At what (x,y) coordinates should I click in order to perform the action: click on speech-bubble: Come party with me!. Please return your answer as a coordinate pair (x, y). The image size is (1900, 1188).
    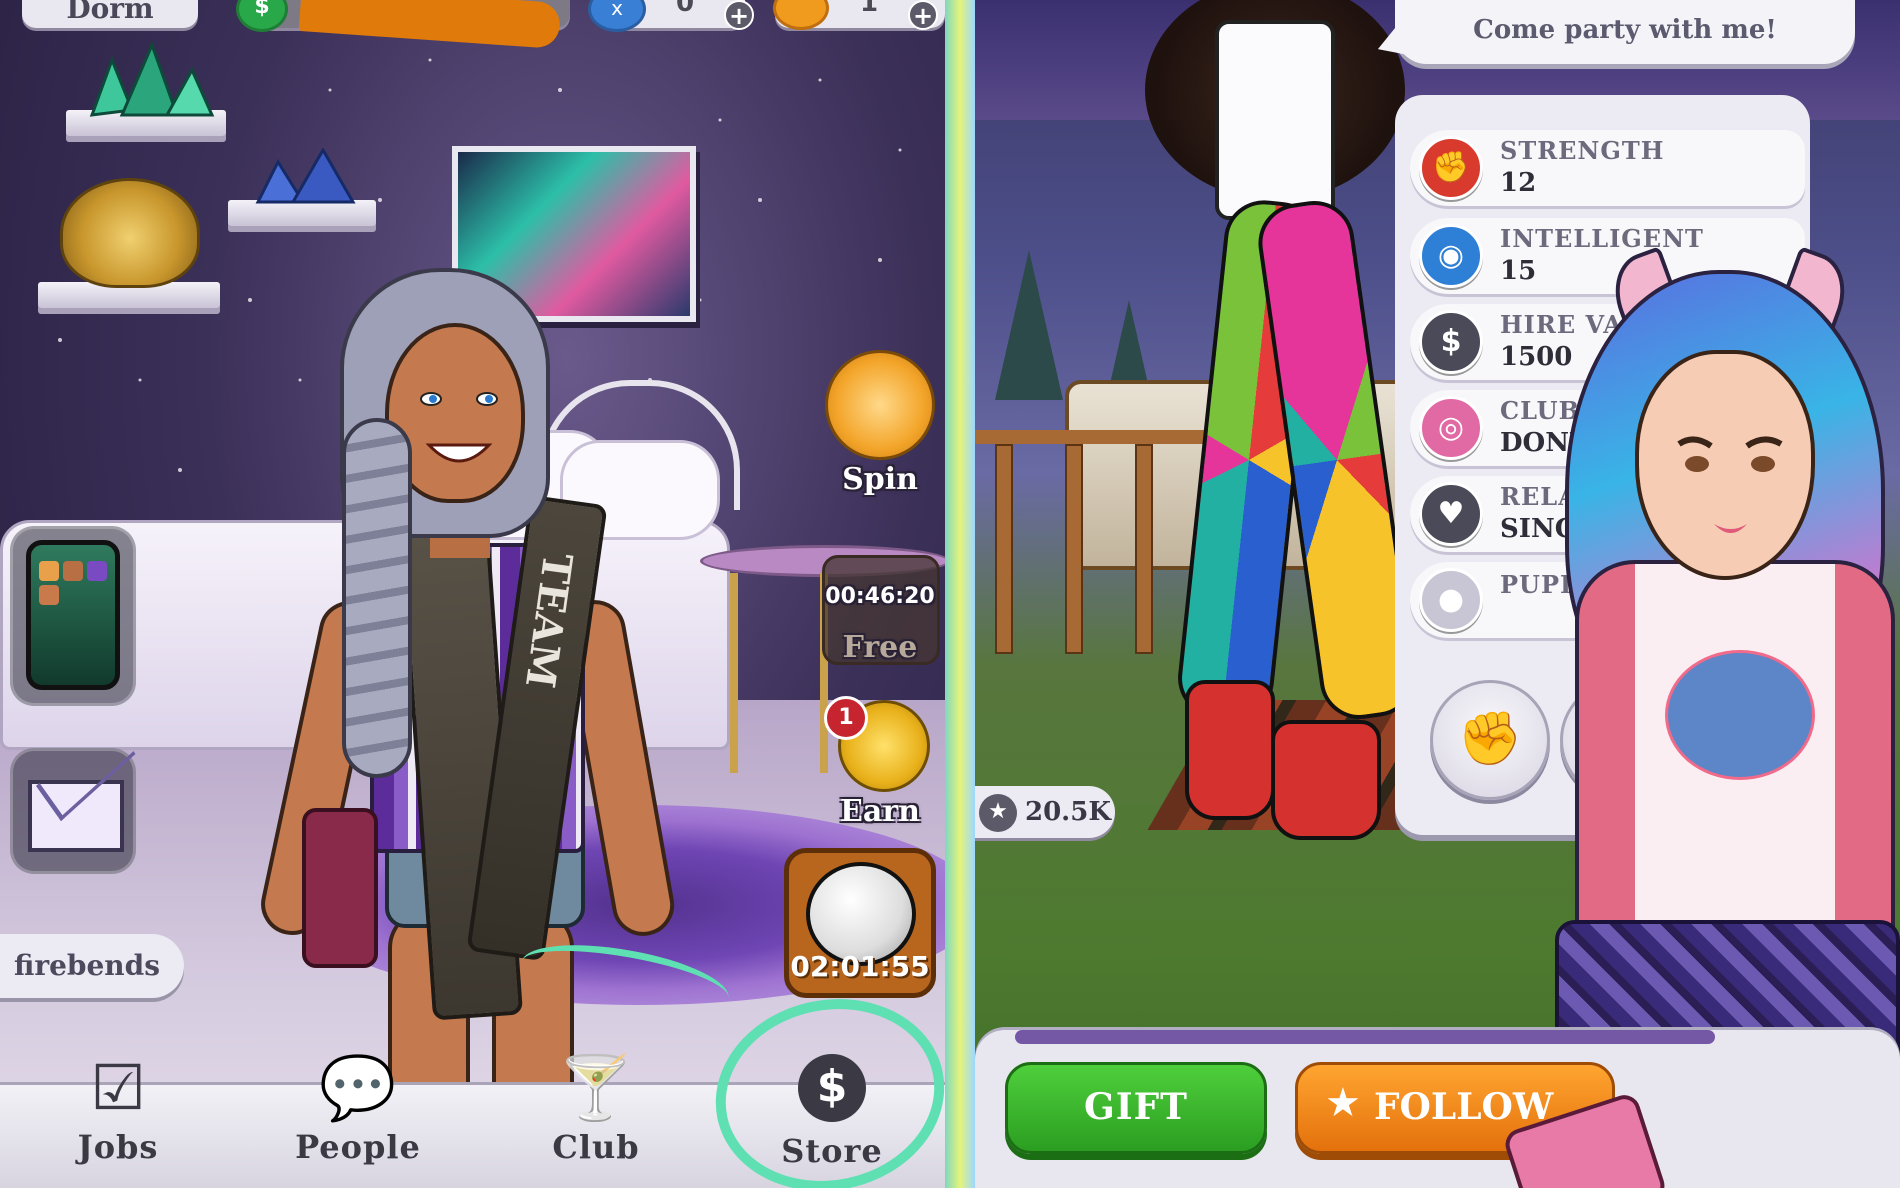
    Looking at the image, I should click on (1625, 32).